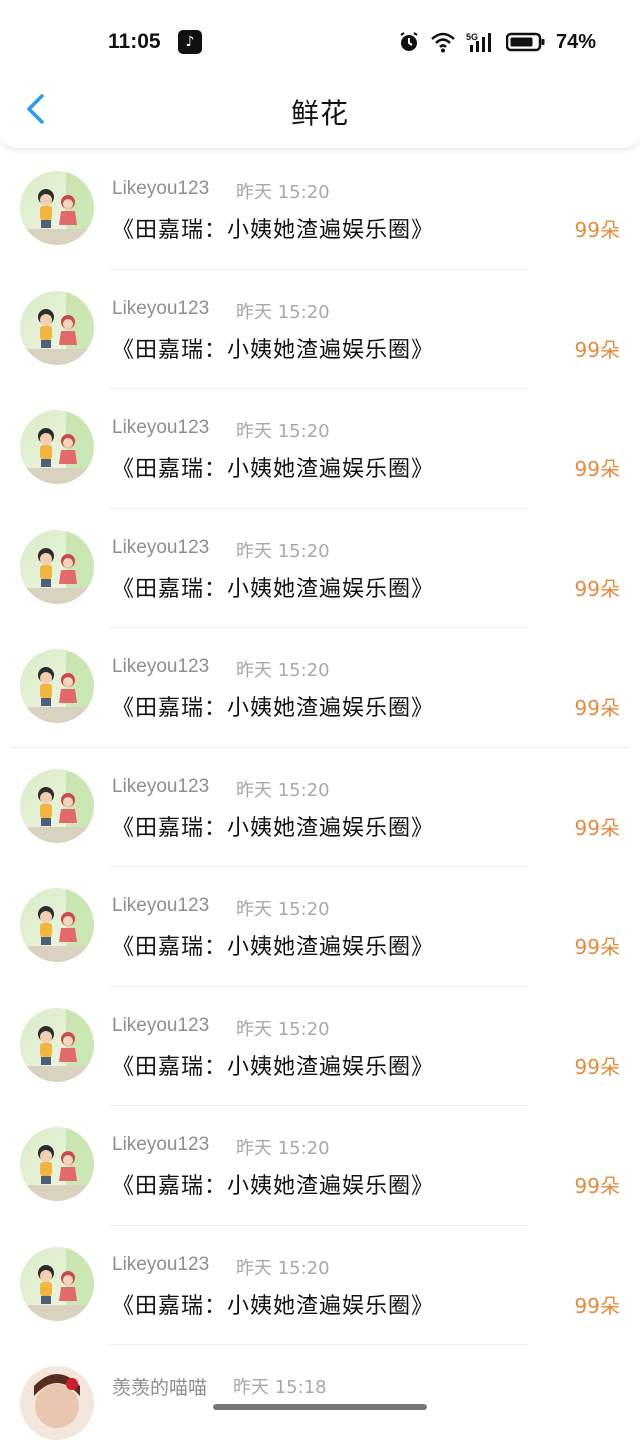 The image size is (640, 1440). I want to click on header-bar: 鲜花, so click(320, 109).